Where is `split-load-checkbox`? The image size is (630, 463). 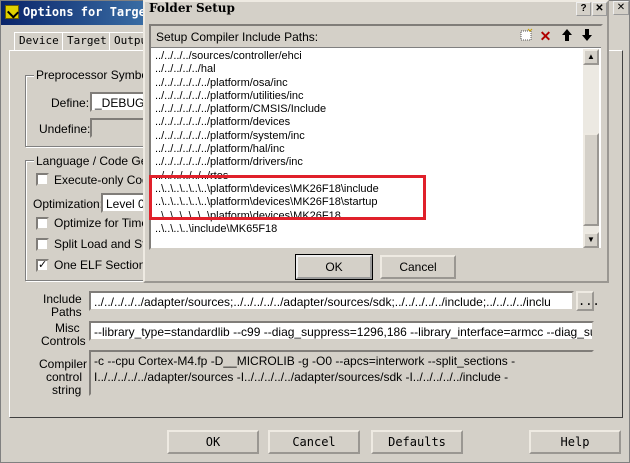
split-load-checkbox is located at coordinates (42, 244).